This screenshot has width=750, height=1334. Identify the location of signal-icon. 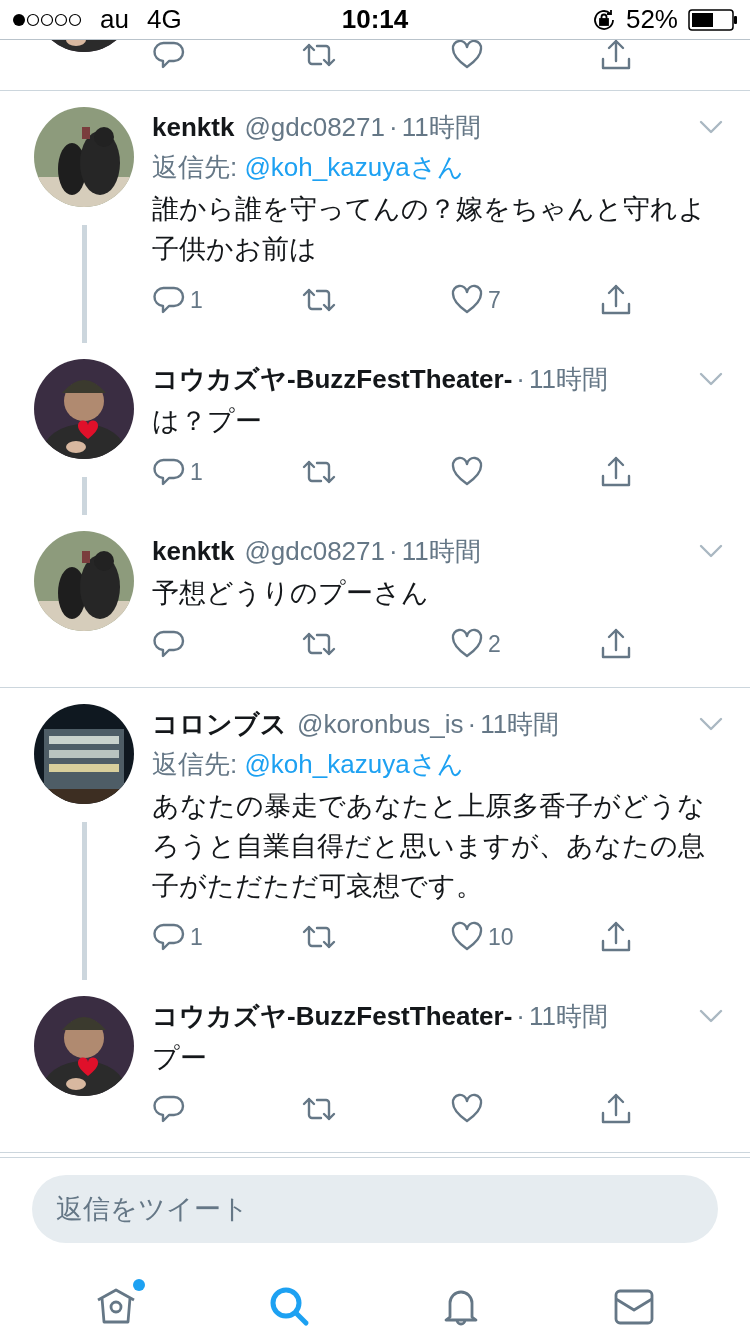
(47, 19).